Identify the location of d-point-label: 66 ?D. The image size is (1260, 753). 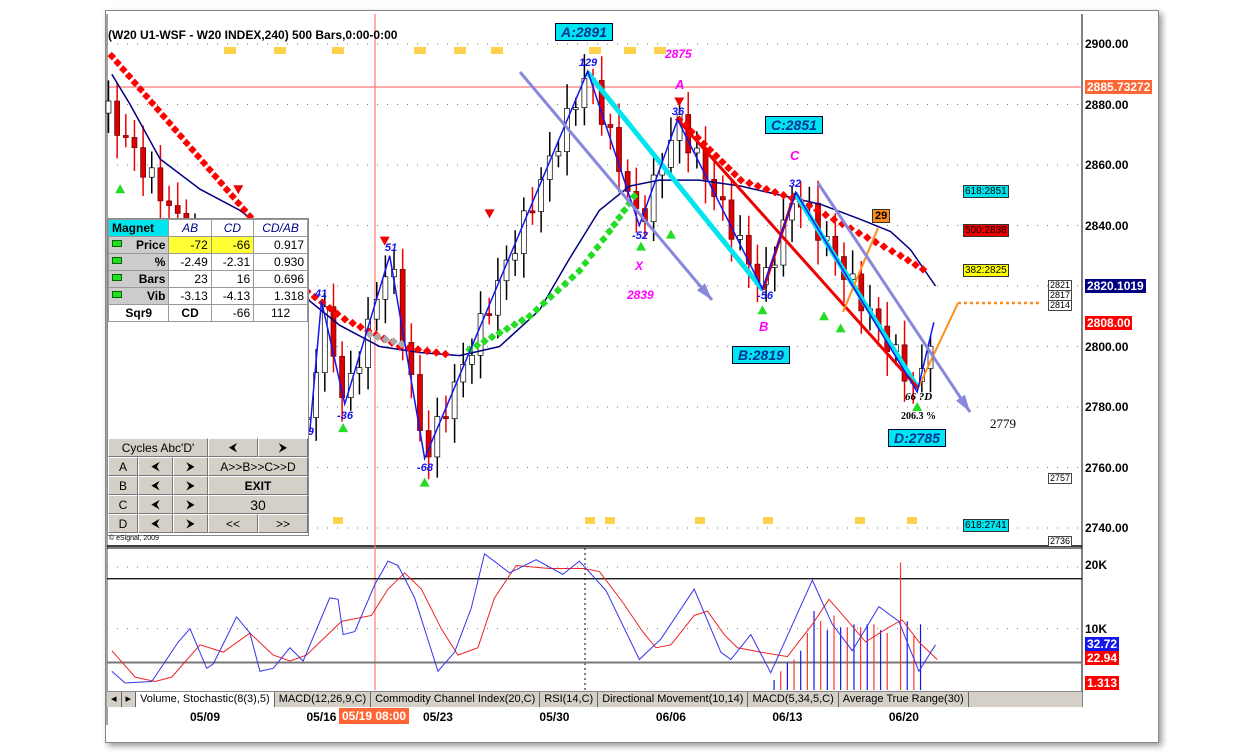
(919, 397).